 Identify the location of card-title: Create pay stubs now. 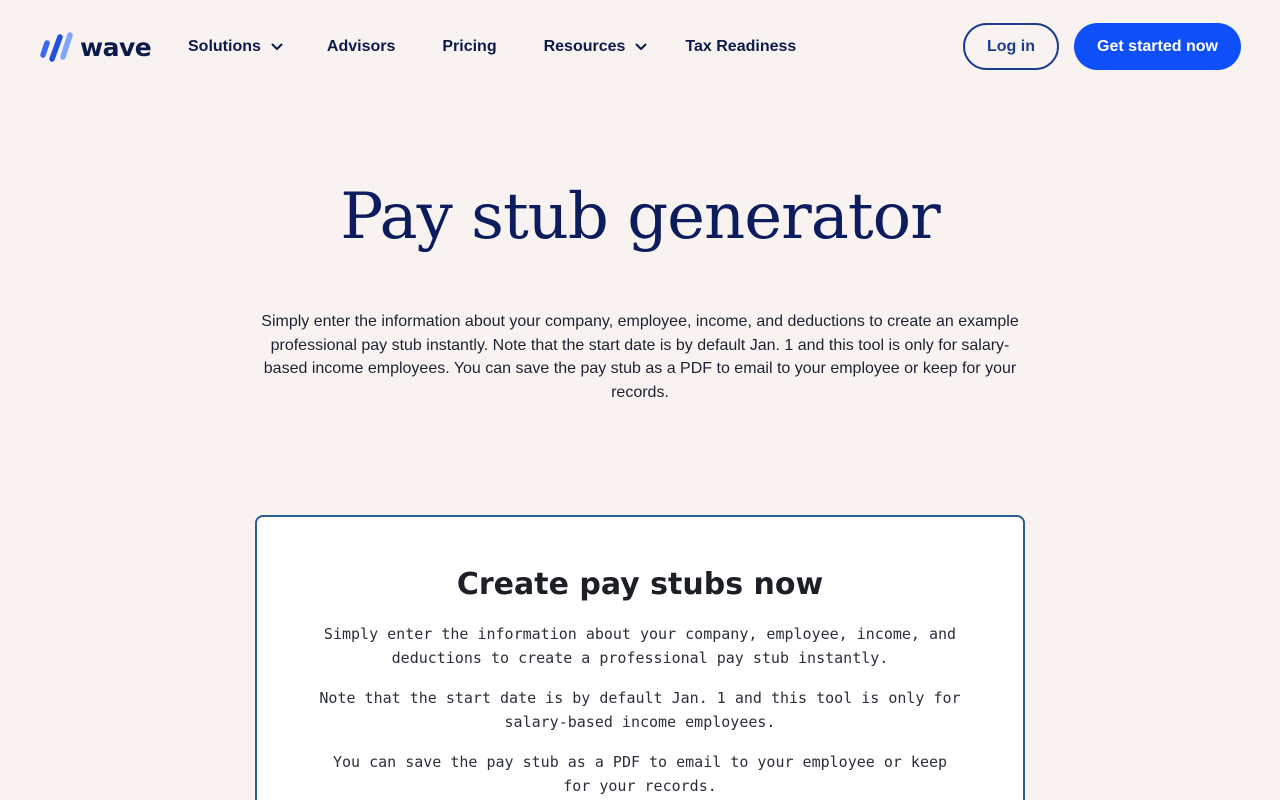
(640, 584).